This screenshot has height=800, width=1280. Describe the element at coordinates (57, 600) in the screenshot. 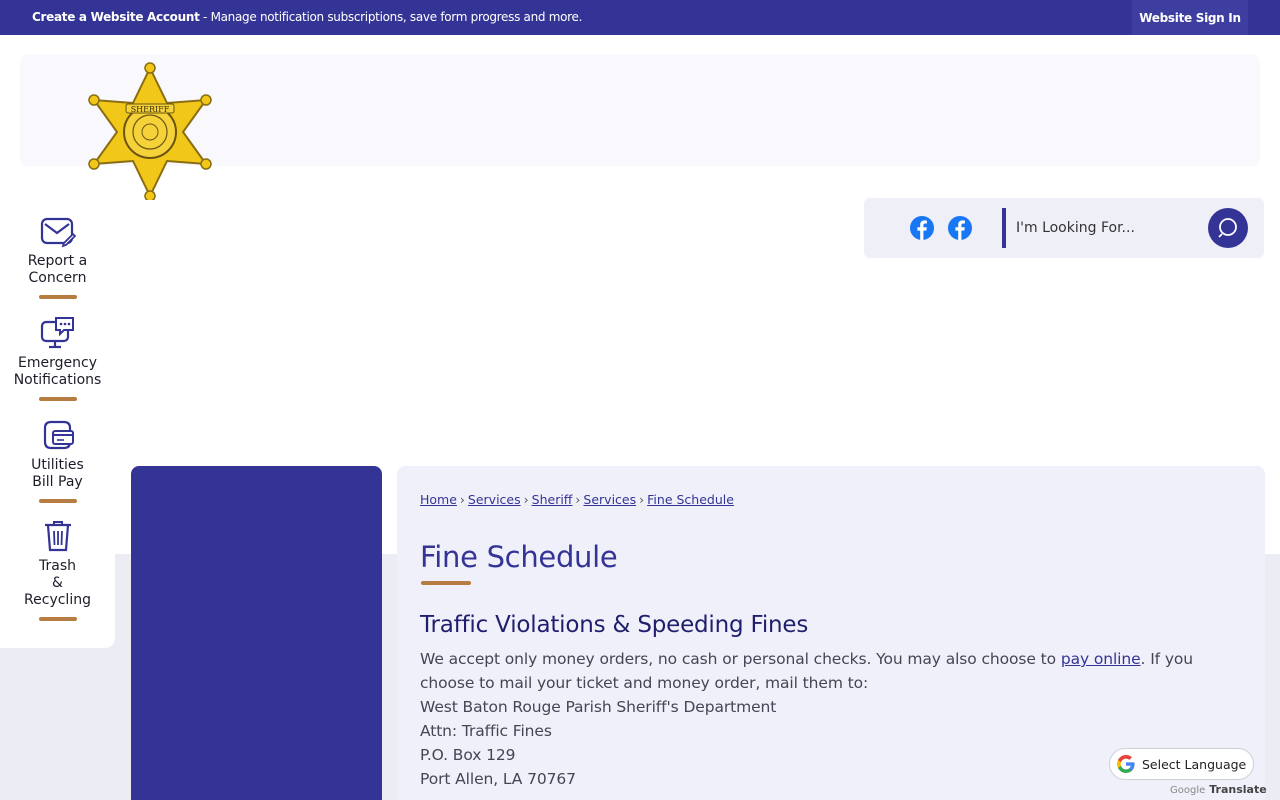

I see `quick-link-label: Recycling` at that location.